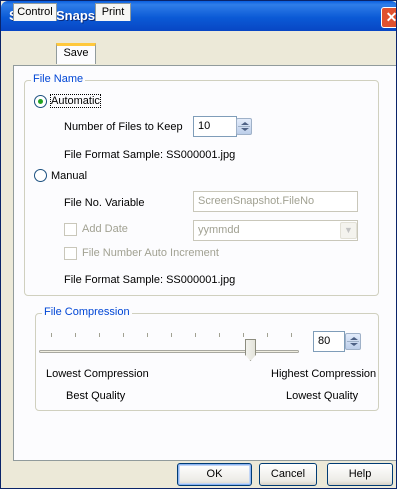 The height and width of the screenshot is (489, 397). What do you see at coordinates (214, 474) in the screenshot?
I see `ok-button: OK` at bounding box center [214, 474].